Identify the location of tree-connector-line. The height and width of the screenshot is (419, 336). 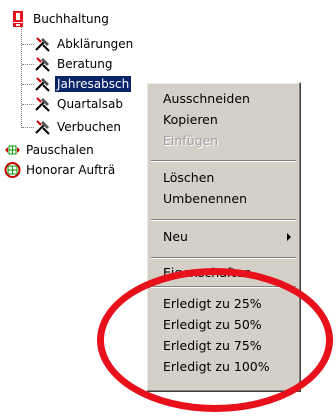
(21, 77).